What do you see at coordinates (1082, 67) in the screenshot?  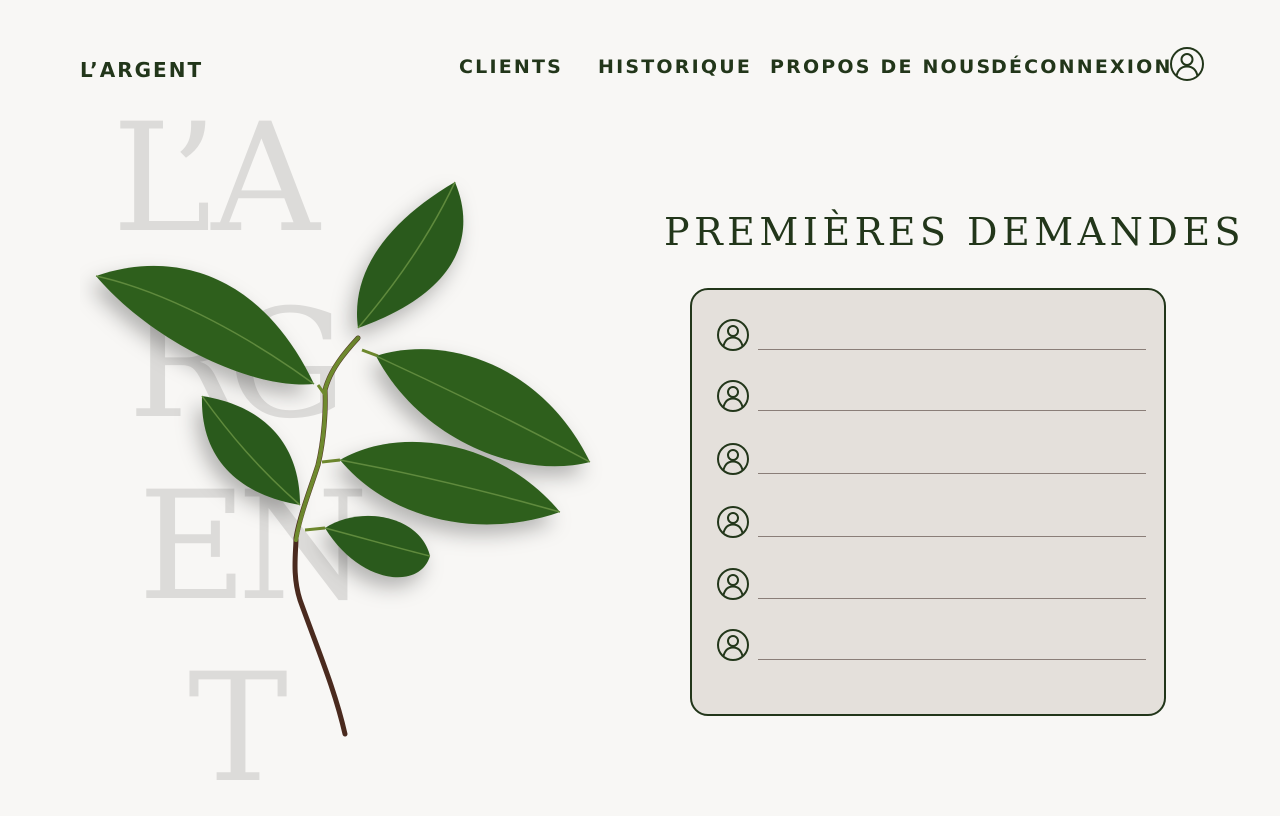 I see `nav-deconnexion-link: DÉCONNEXION` at bounding box center [1082, 67].